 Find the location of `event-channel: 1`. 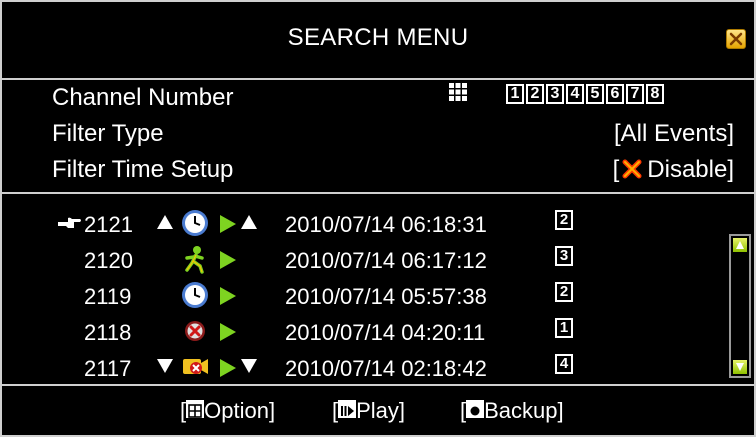

event-channel: 1 is located at coordinates (564, 328).